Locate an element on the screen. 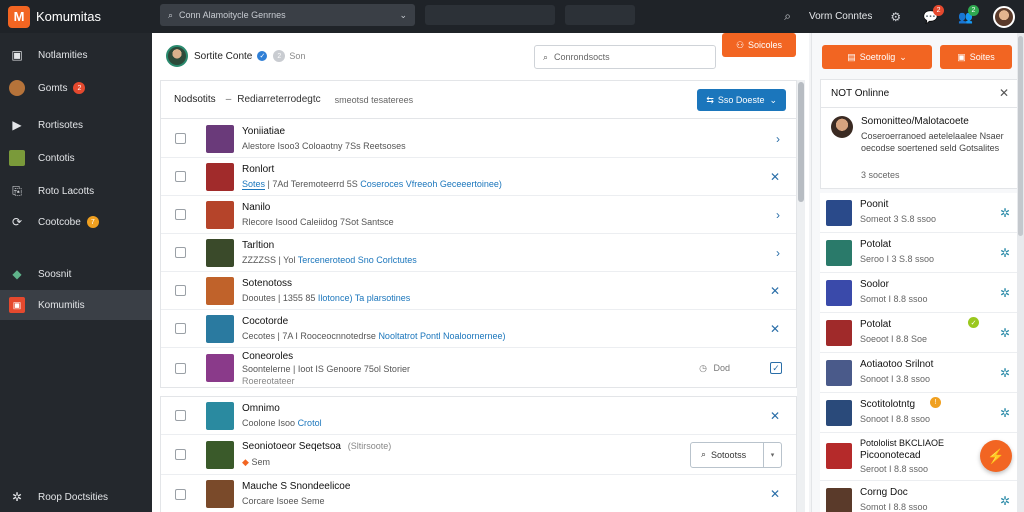  sidebar-item: ⟳ Cootcobe 7 is located at coordinates (76, 222).